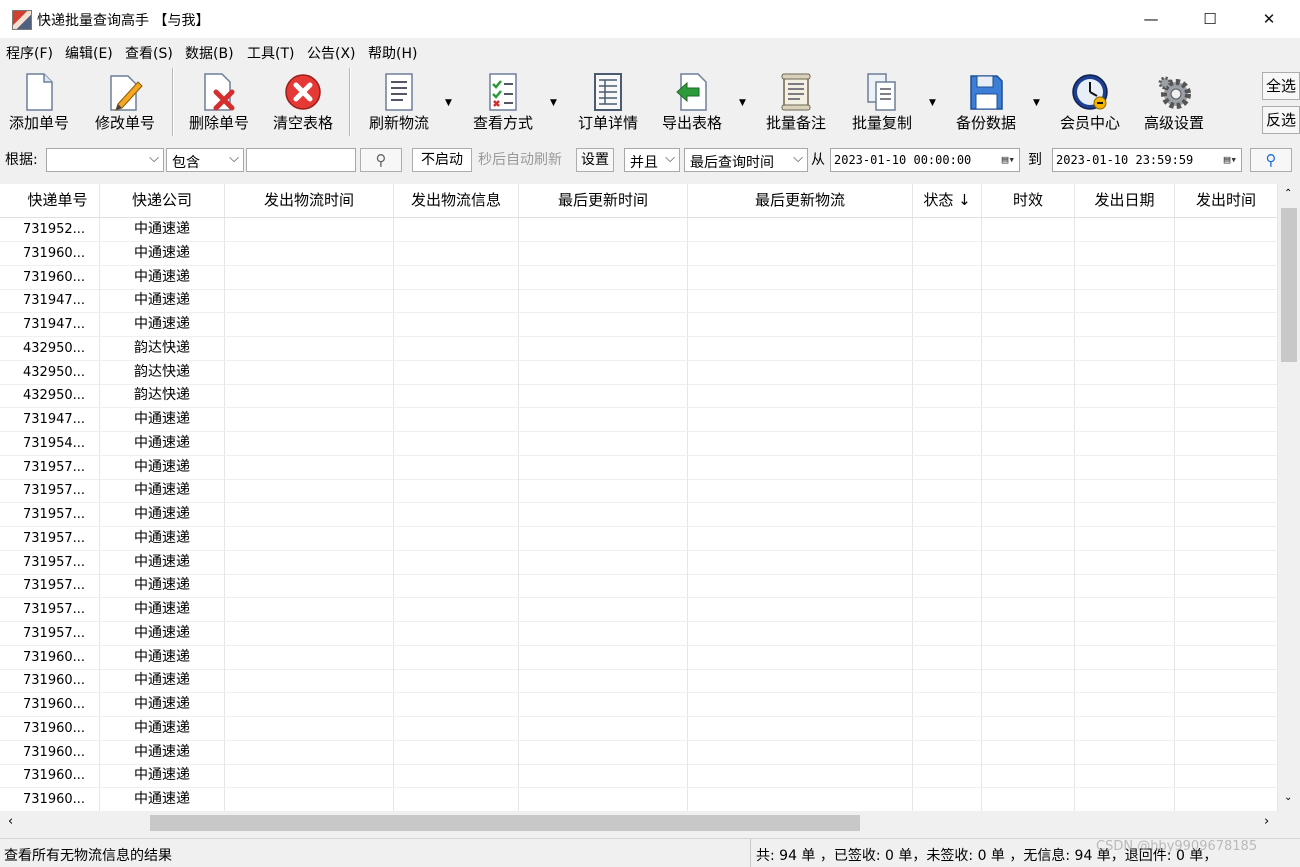 This screenshot has height=867, width=1300. I want to click on menu-data: 数据(B), so click(209, 53).